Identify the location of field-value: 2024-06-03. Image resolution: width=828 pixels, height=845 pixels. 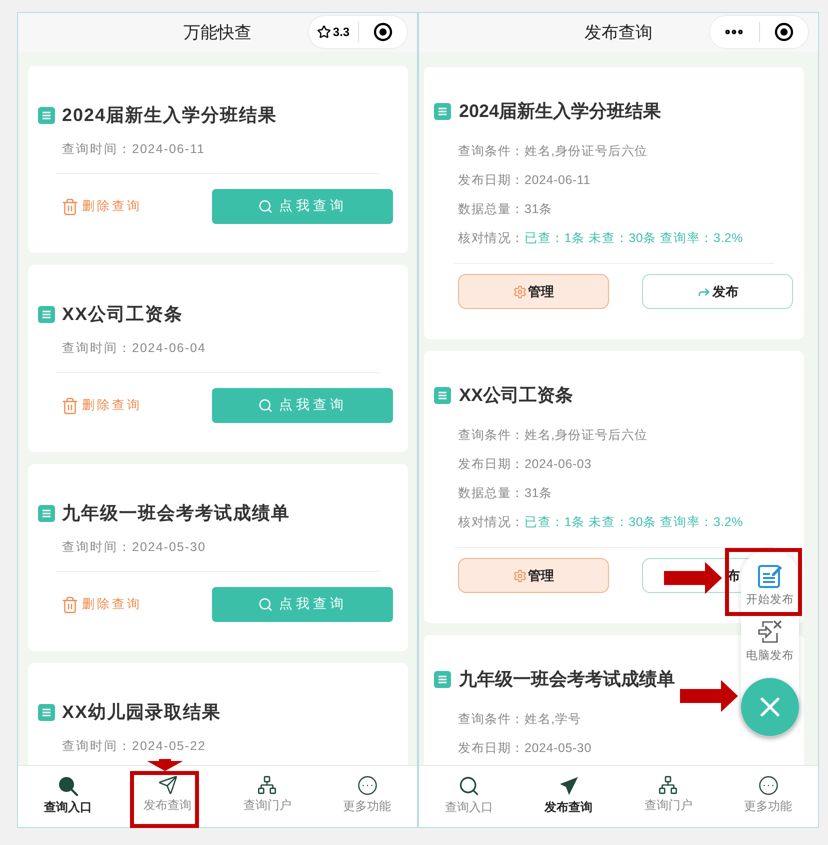
(558, 464).